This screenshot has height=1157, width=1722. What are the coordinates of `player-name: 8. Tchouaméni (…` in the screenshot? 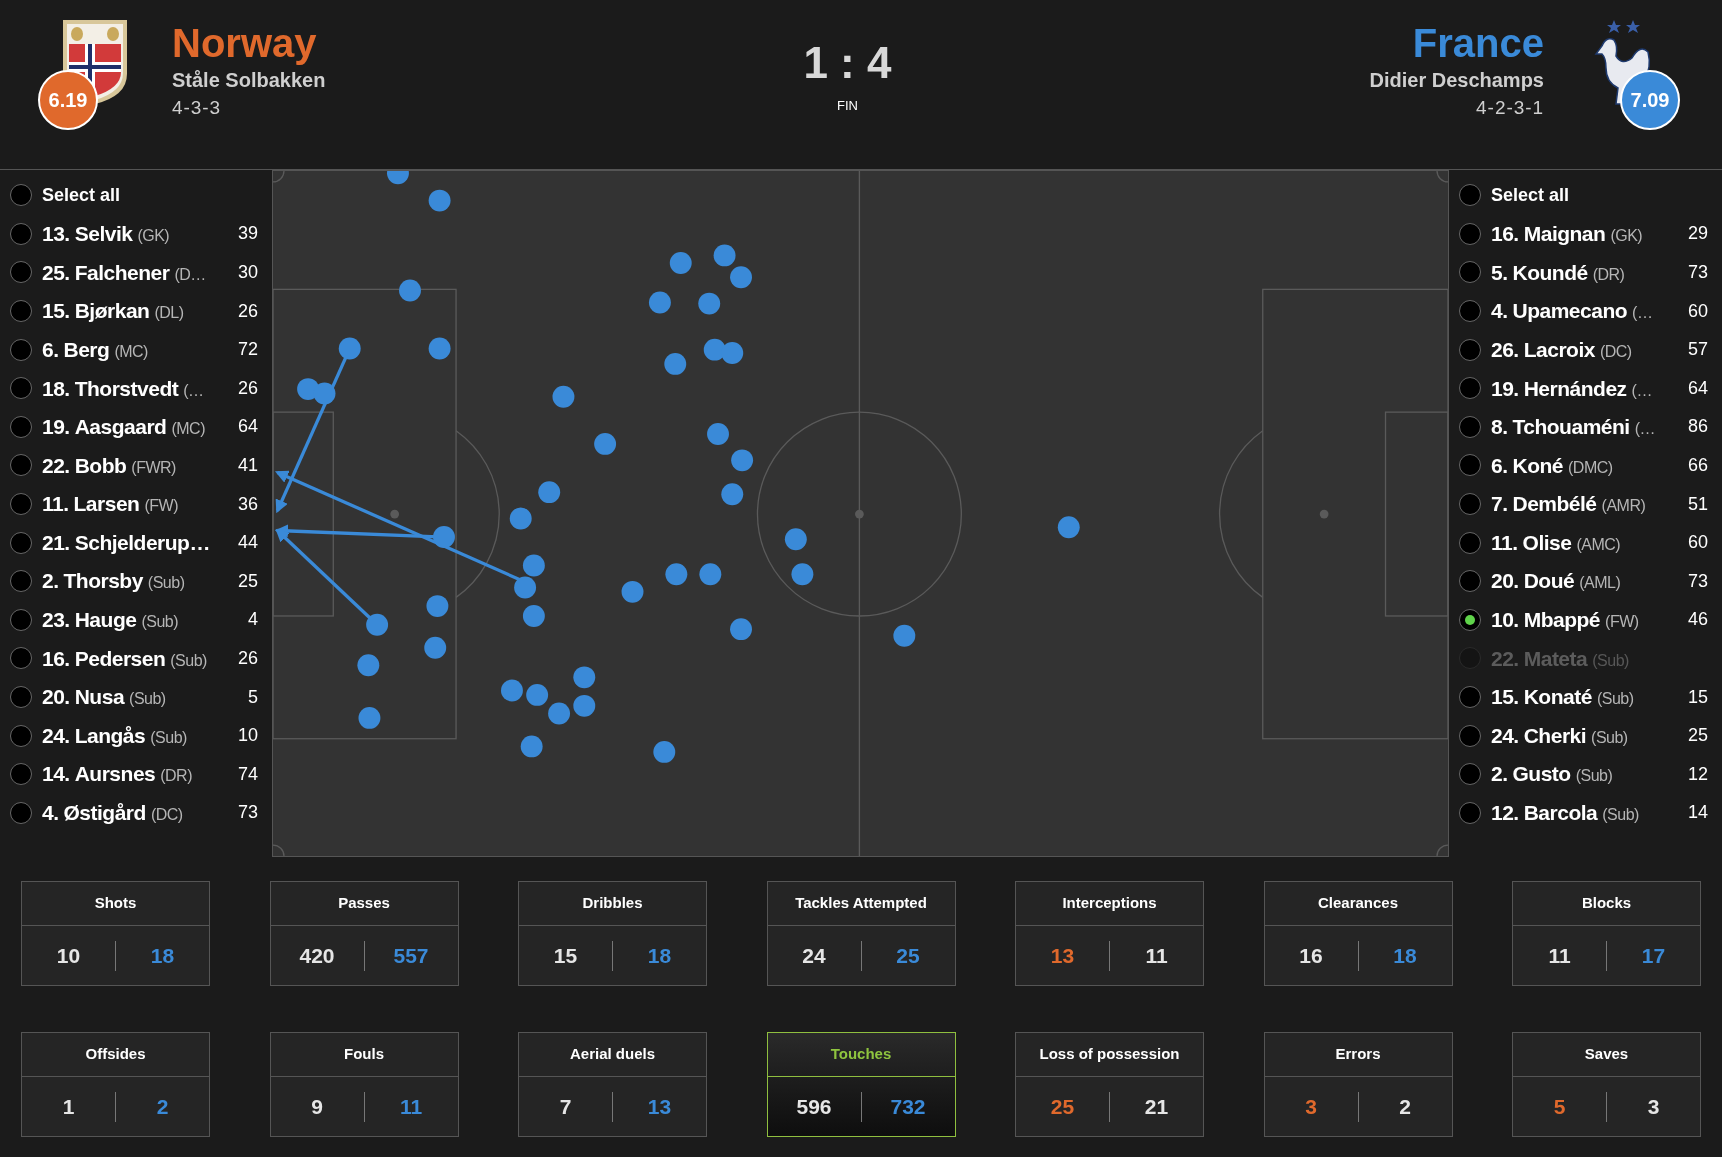 It's located at (1584, 427).